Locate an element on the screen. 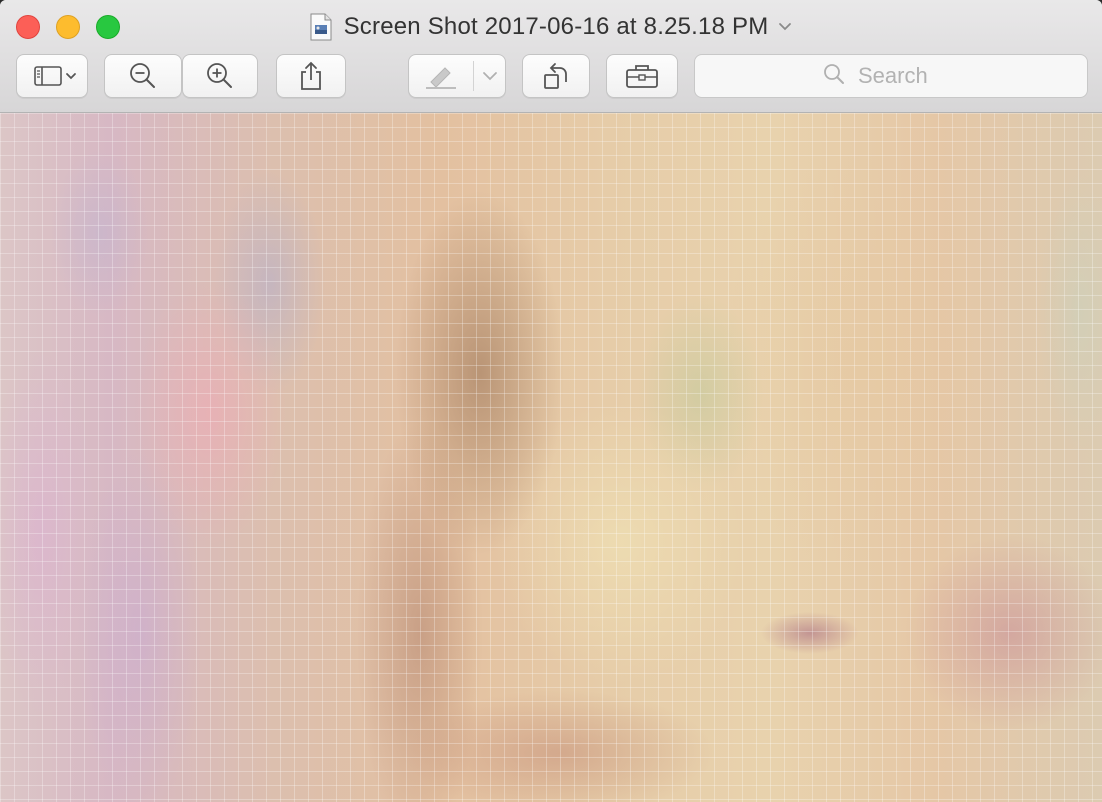 This screenshot has height=802, width=1102. share-icon is located at coordinates (311, 76).